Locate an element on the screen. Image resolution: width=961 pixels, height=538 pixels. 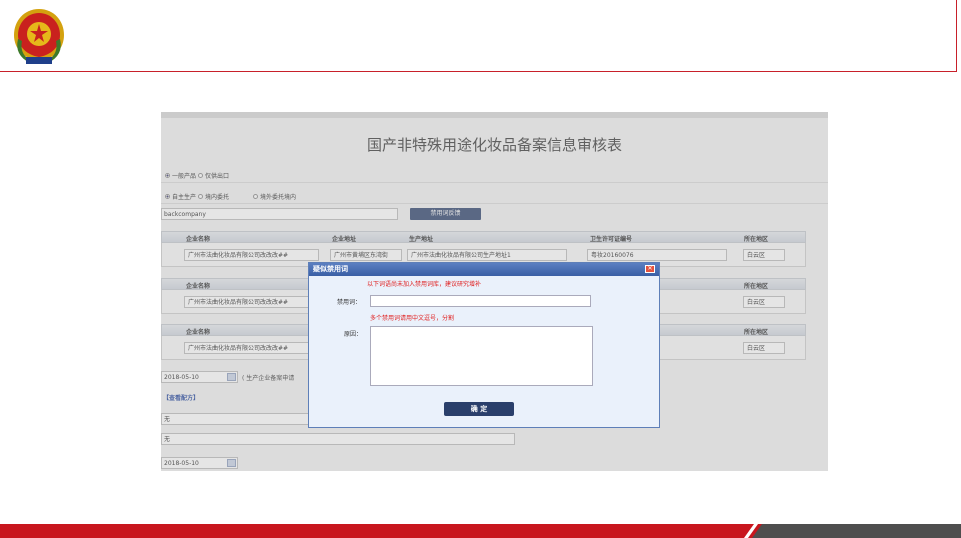
national-emblem-icon is located at coordinates (39, 36).